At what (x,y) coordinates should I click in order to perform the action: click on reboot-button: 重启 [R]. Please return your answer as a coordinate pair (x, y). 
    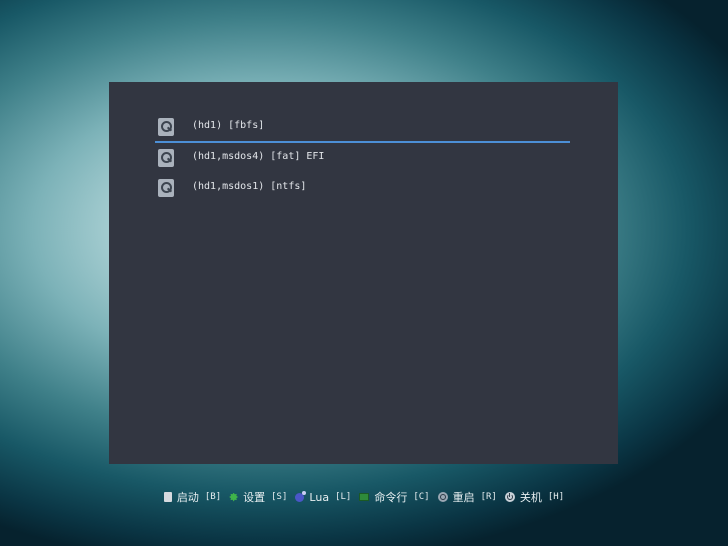
    Looking at the image, I should click on (467, 497).